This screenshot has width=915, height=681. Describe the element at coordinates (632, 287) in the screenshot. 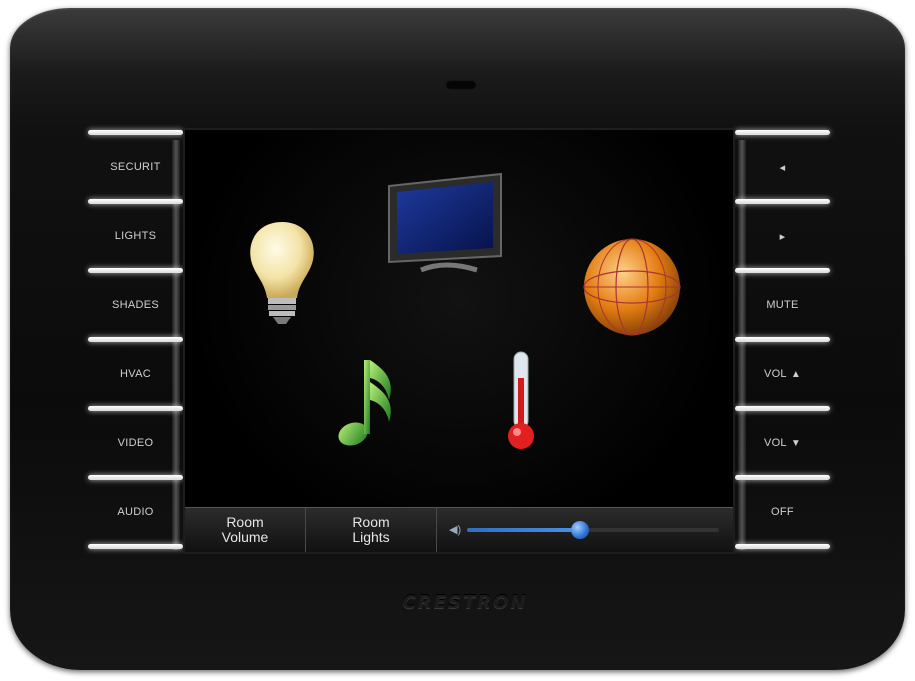

I see `globe-icon` at that location.